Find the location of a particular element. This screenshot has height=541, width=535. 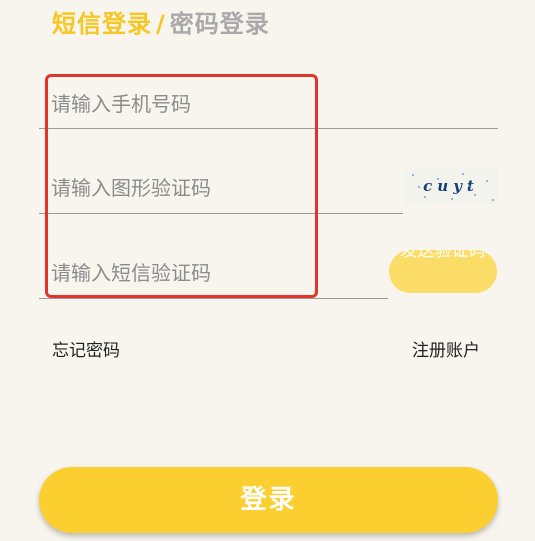

login-button: 登录 is located at coordinates (268, 500).